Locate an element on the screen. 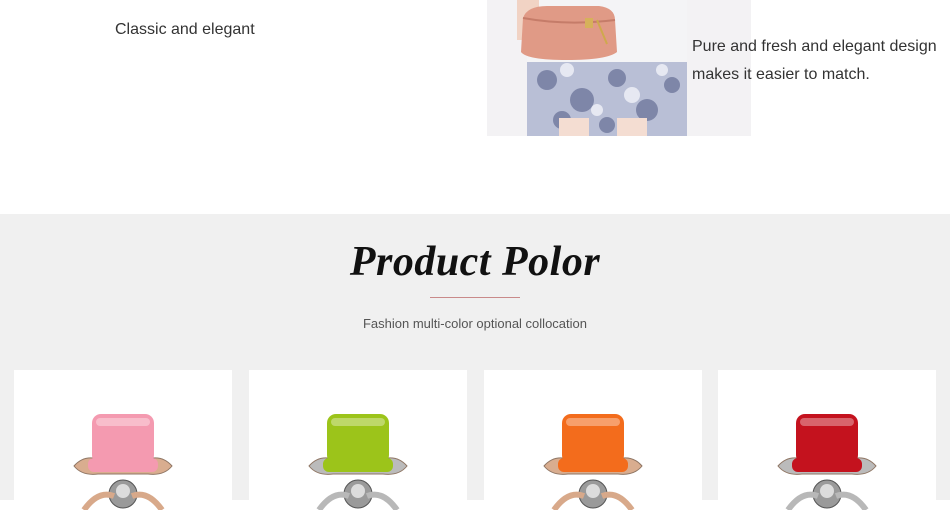  product-card-red is located at coordinates (827, 440).